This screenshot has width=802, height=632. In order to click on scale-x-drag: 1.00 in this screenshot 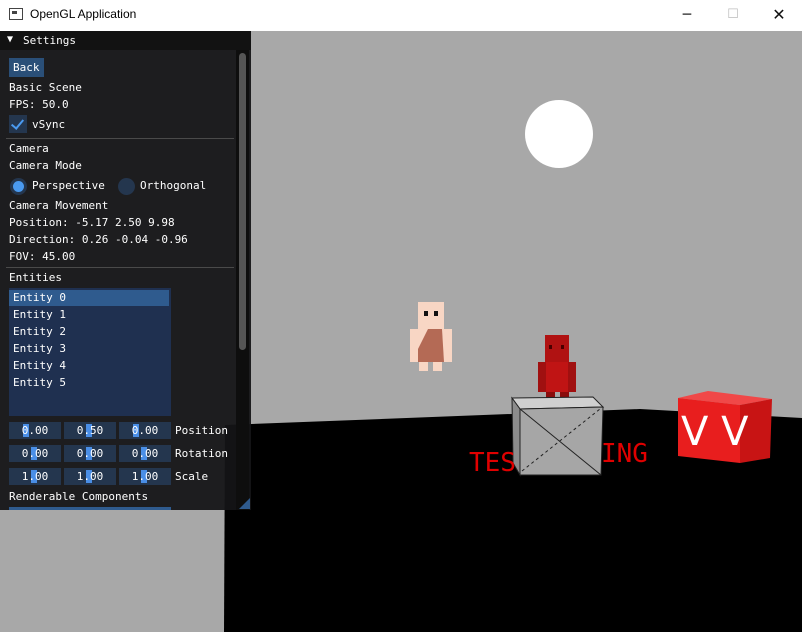, I will do `click(35, 476)`.